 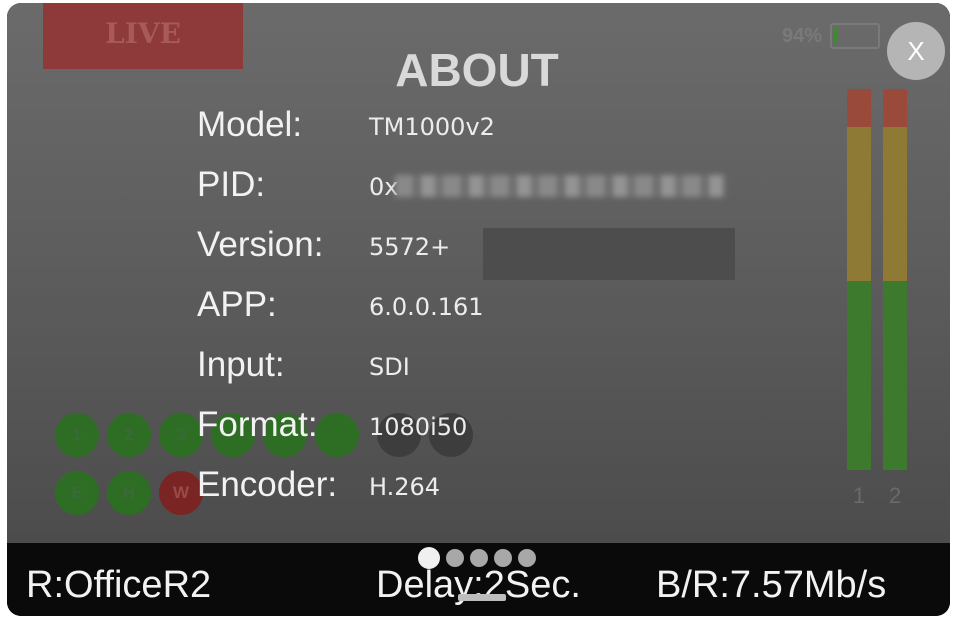 What do you see at coordinates (129, 493) in the screenshot?
I see `mode-chip-h: H` at bounding box center [129, 493].